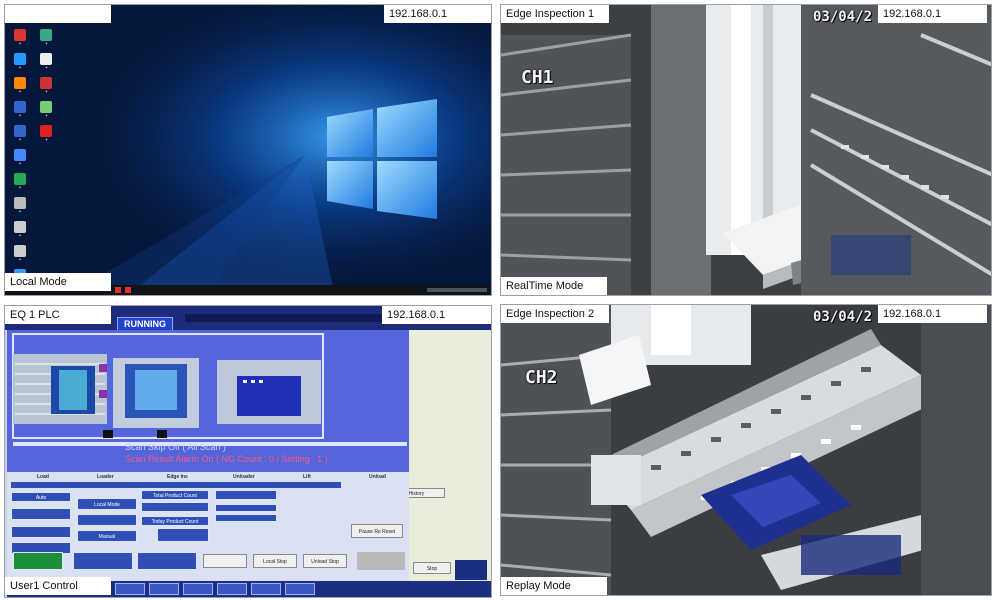 The image size is (996, 600). What do you see at coordinates (471, 570) in the screenshot?
I see `plc-logo-icon` at bounding box center [471, 570].